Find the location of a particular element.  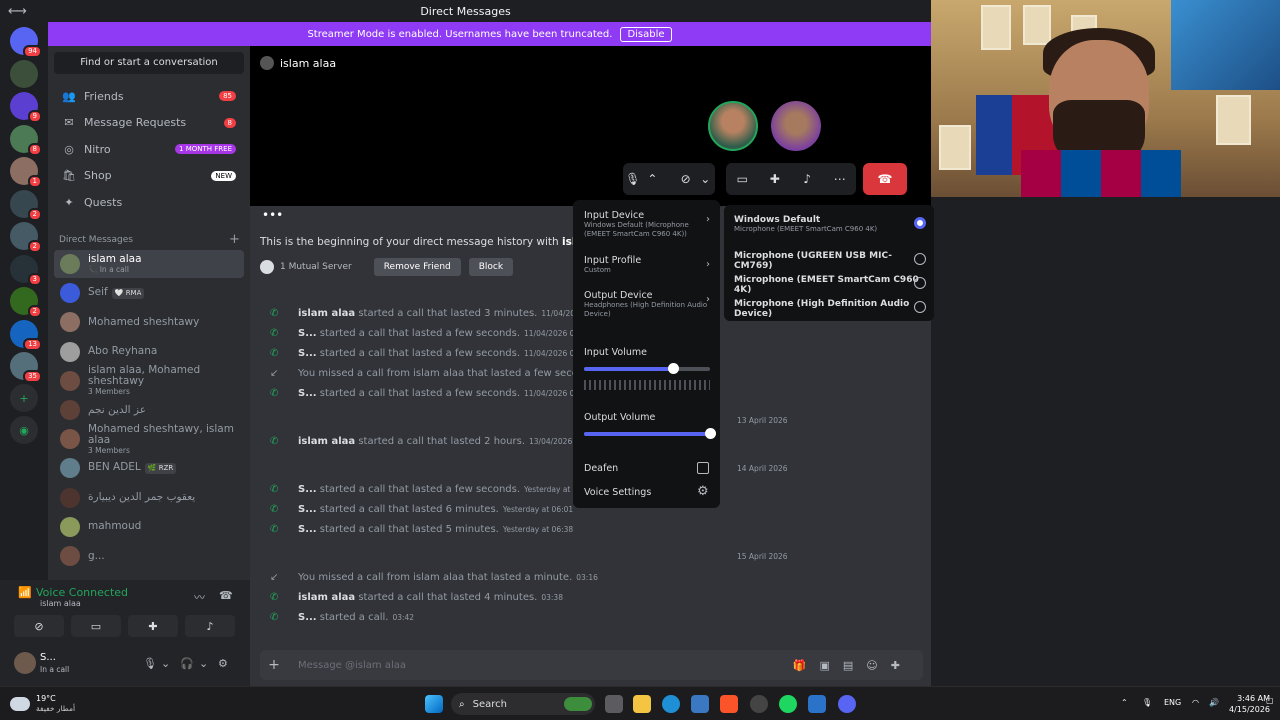

attach-icon: + is located at coordinates (274, 665).